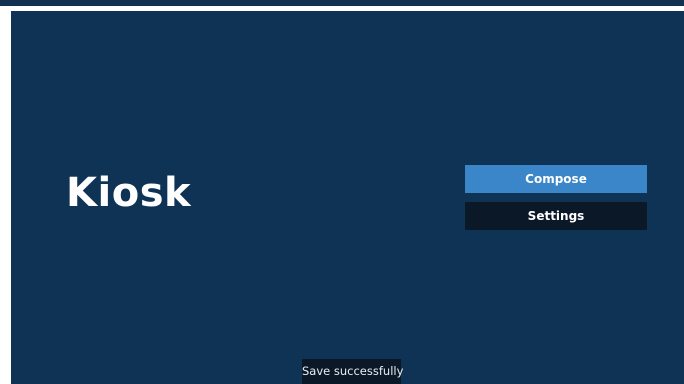 The image size is (684, 384). What do you see at coordinates (129, 193) in the screenshot?
I see `page-title: Kiosk` at bounding box center [129, 193].